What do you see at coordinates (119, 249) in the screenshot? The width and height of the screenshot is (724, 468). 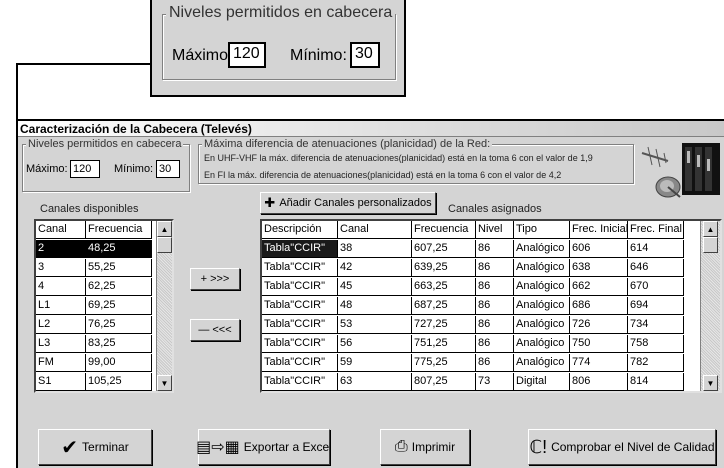 I see `available-cell-frecuencia: 48,25` at bounding box center [119, 249].